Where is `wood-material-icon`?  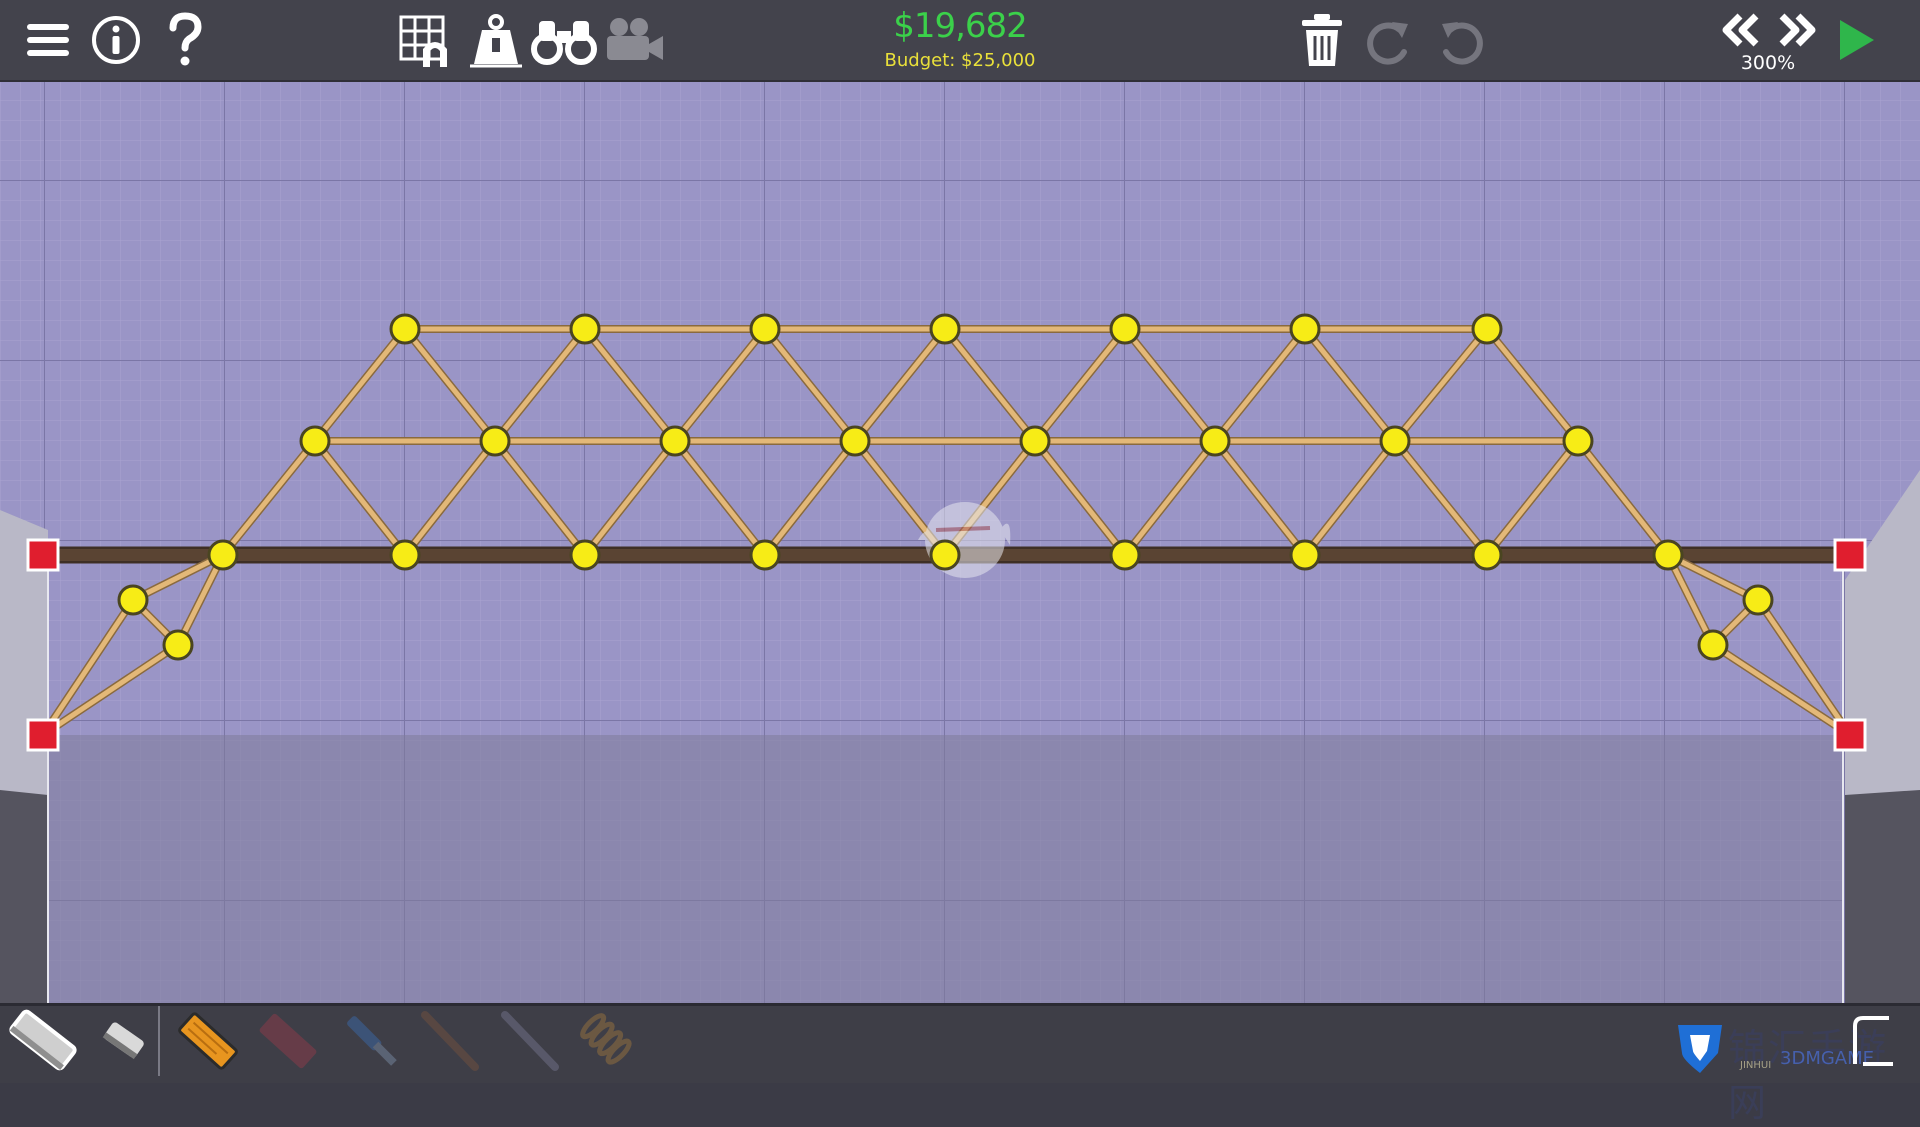 wood-material-icon is located at coordinates (208, 1041).